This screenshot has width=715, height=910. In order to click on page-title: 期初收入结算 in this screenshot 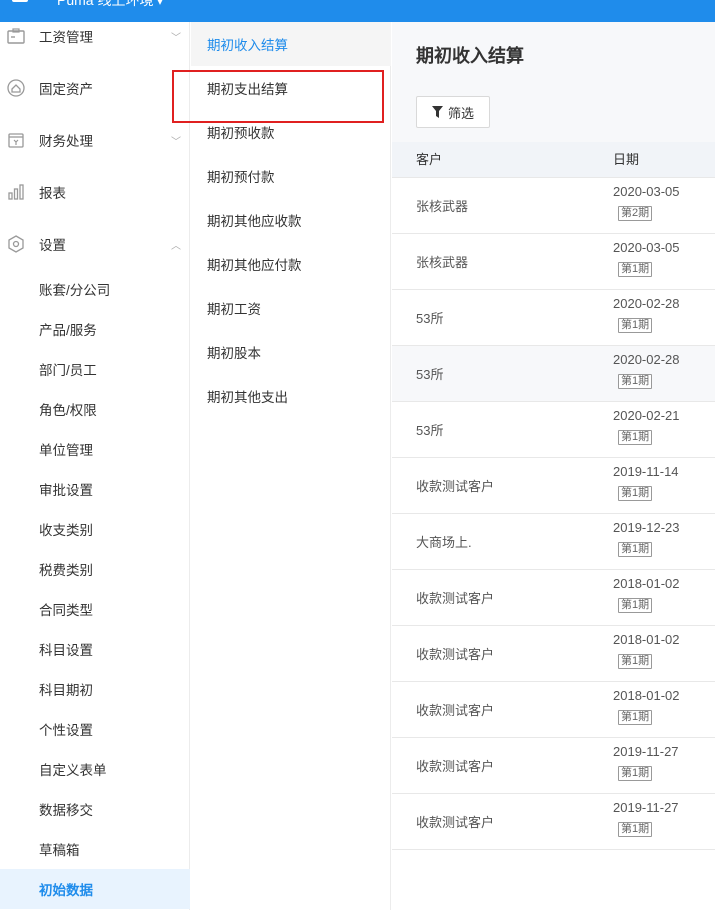, I will do `click(470, 56)`.